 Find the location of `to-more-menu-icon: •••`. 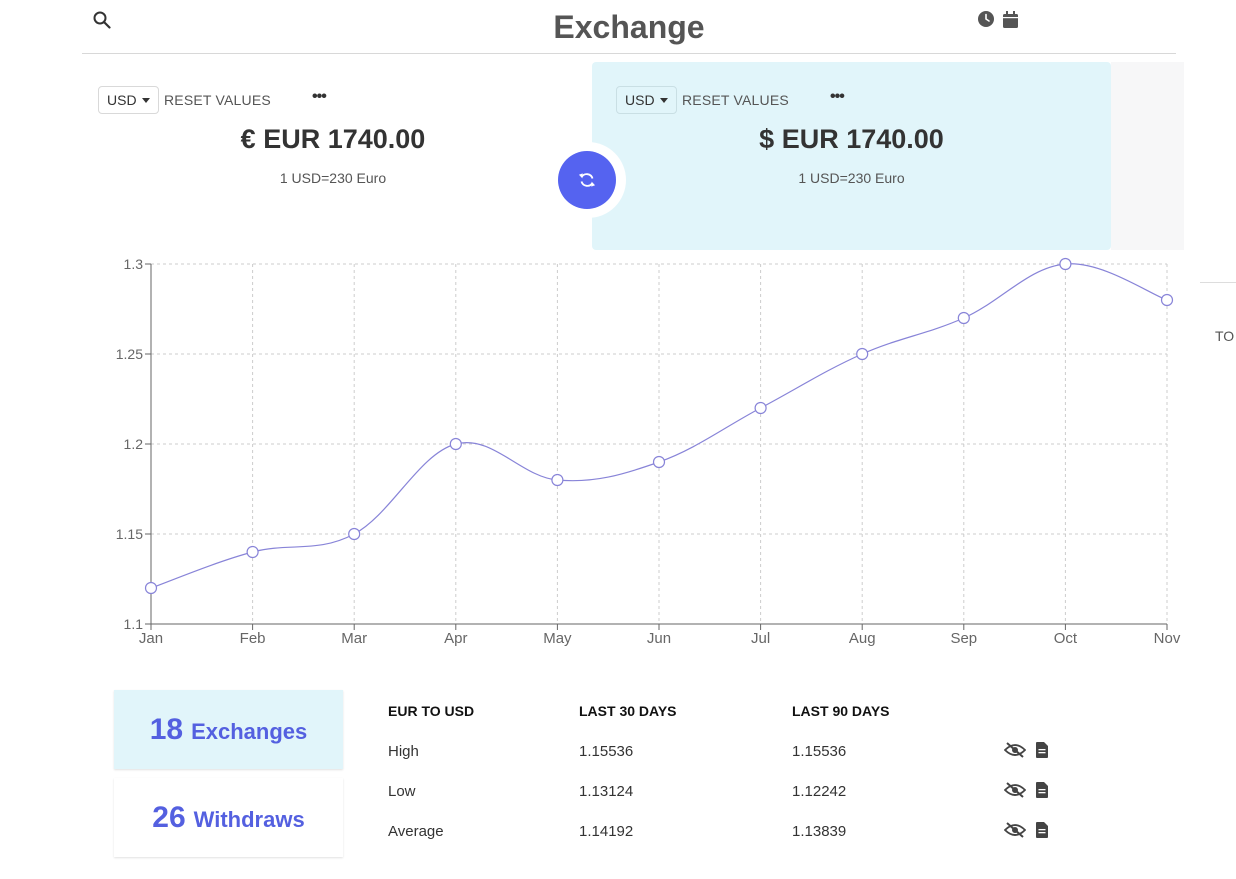

to-more-menu-icon: ••• is located at coordinates (837, 97).